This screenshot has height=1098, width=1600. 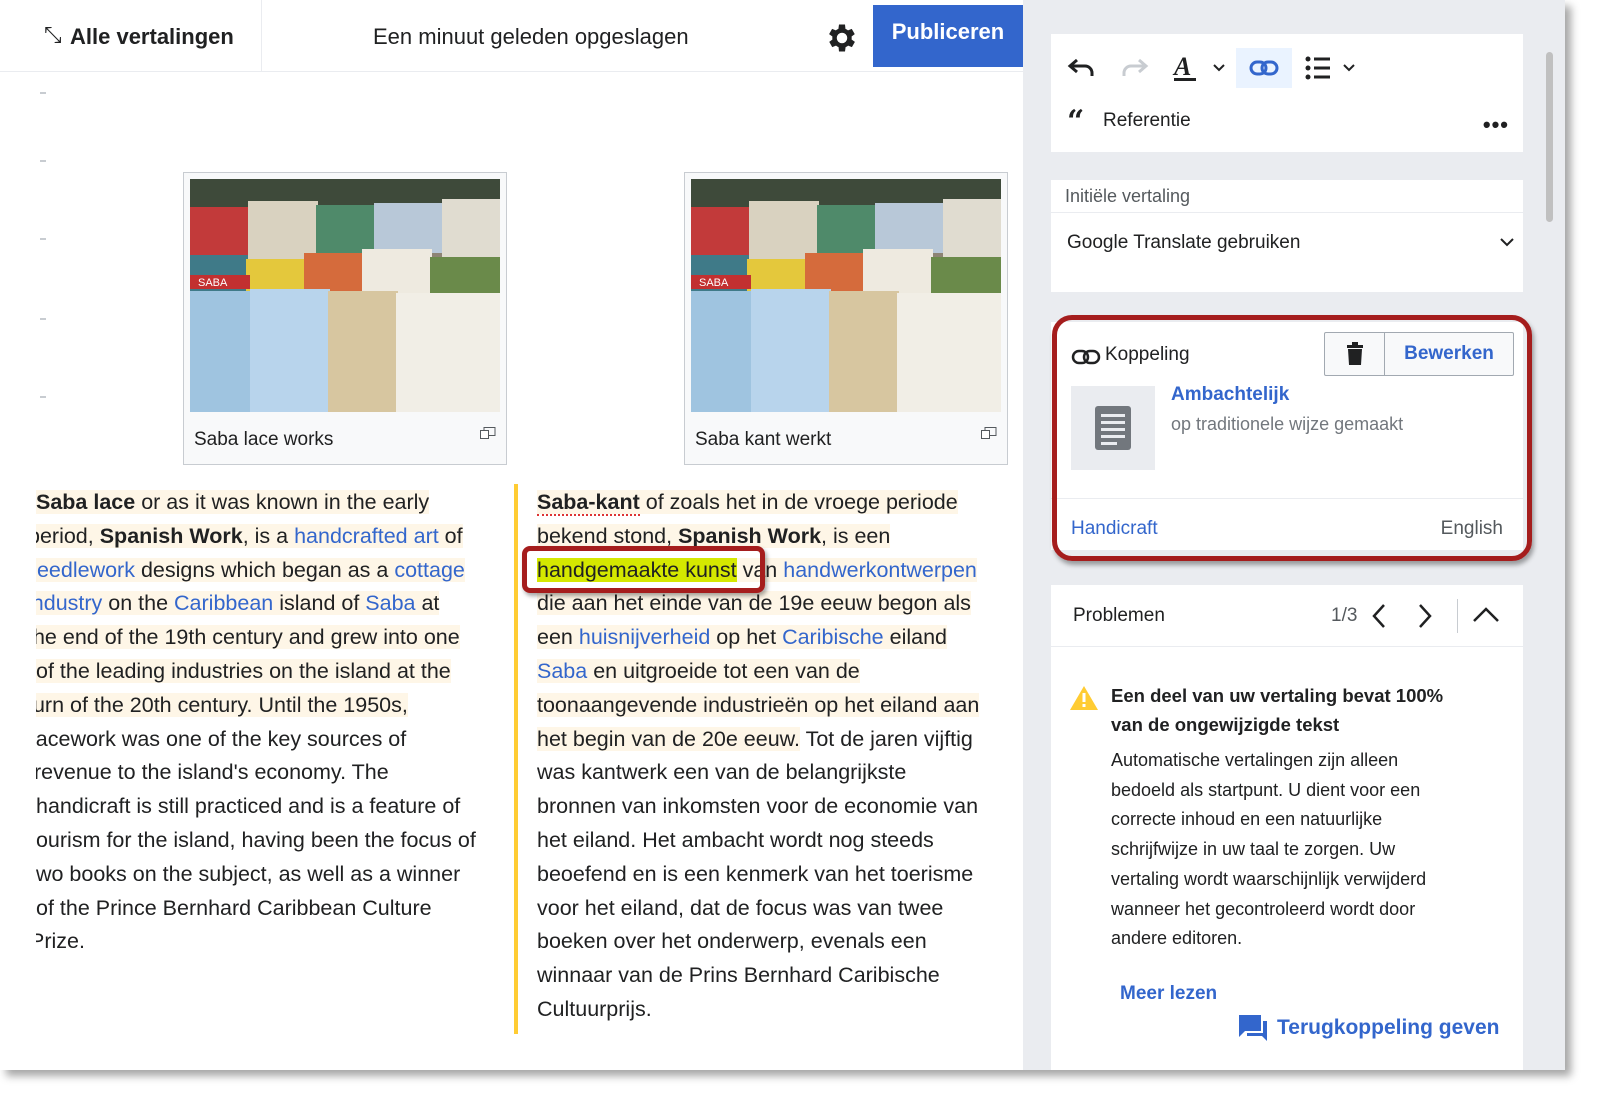 I want to click on chevron-right-icon, so click(x=1425, y=616).